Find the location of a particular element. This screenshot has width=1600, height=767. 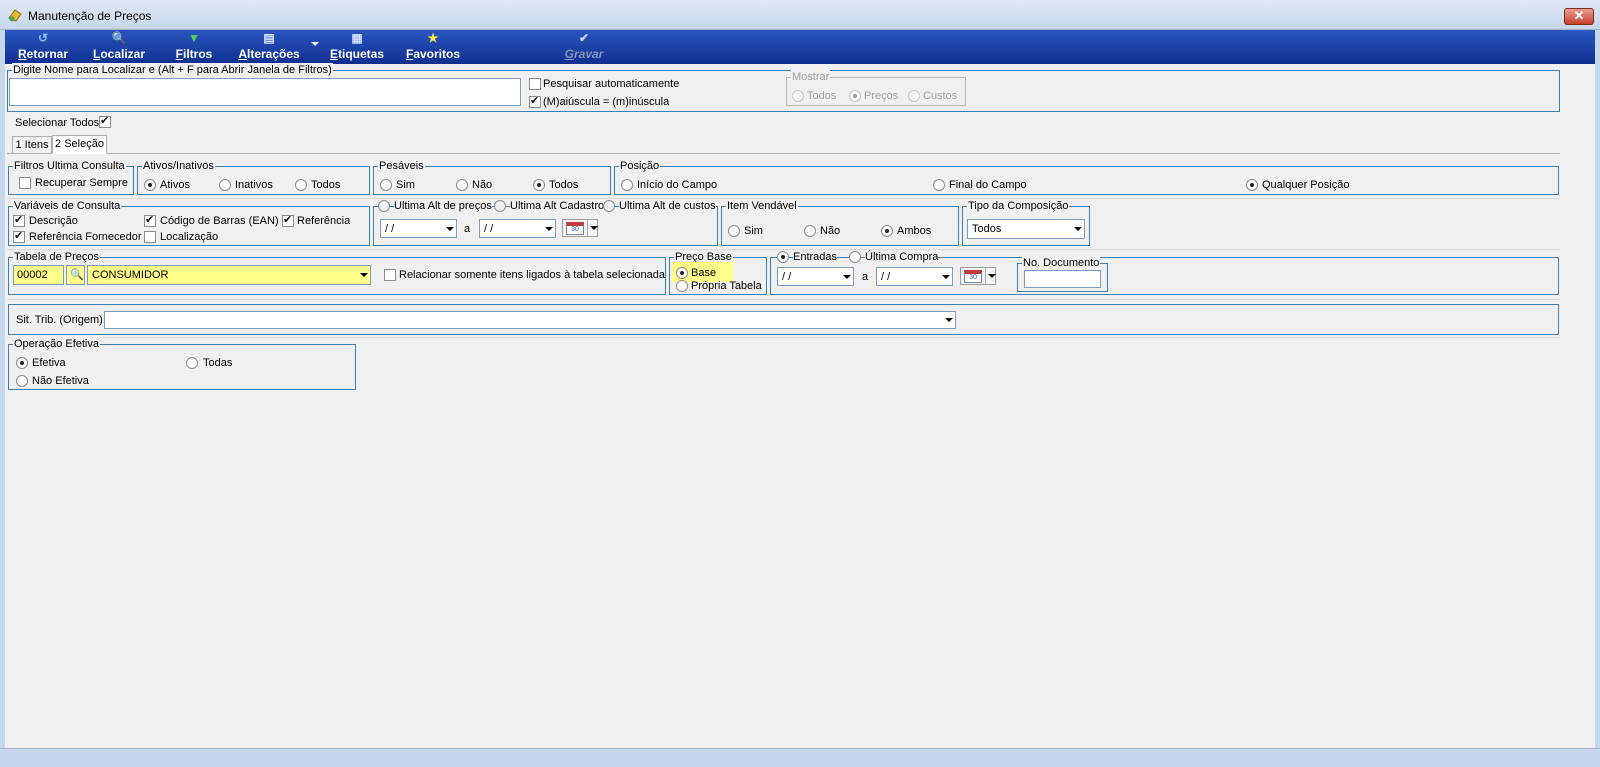

gravar-button: ✔ Gravar is located at coordinates (584, 47).